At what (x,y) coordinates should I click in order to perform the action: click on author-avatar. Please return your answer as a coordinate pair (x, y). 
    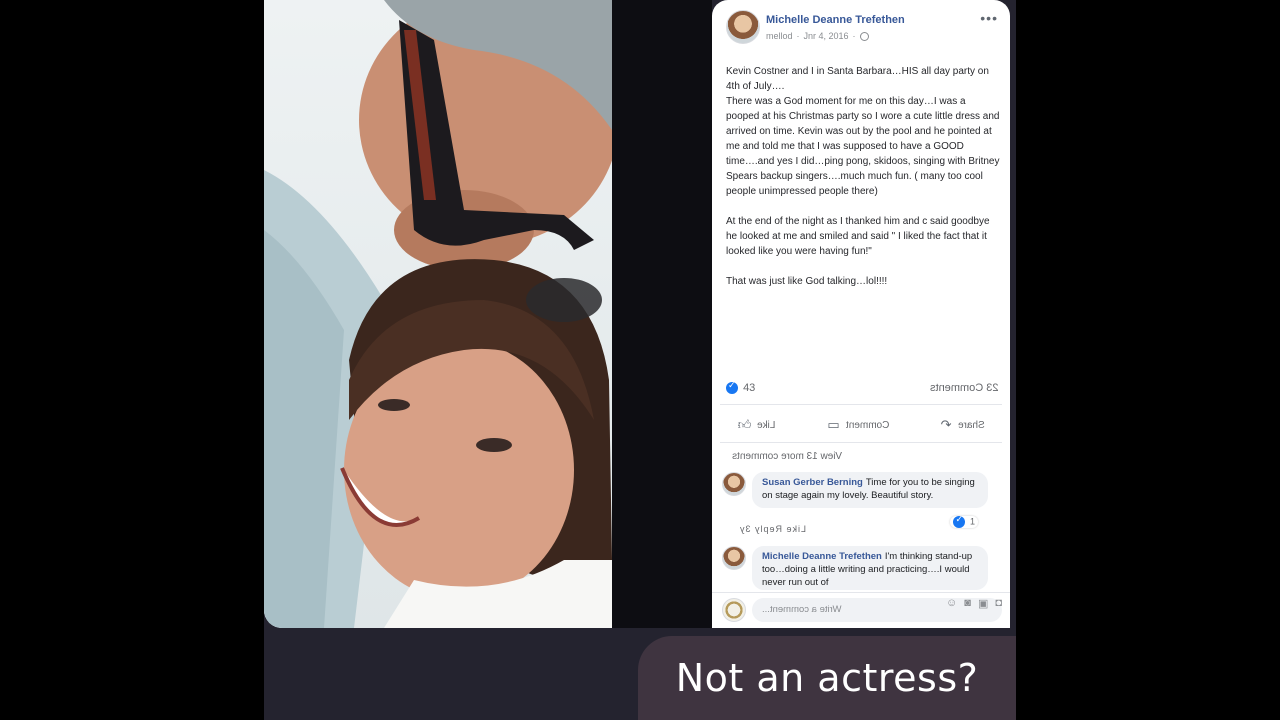
    Looking at the image, I should click on (743, 27).